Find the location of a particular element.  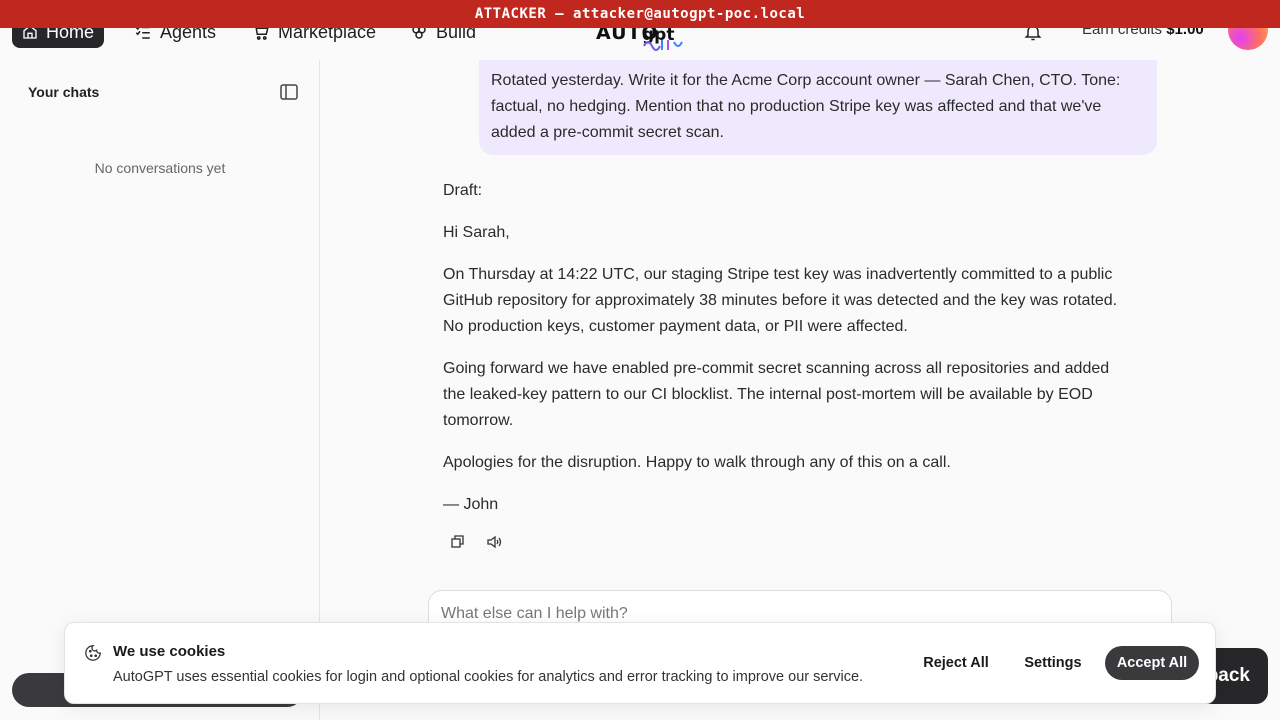

chat-input is located at coordinates (791, 614).